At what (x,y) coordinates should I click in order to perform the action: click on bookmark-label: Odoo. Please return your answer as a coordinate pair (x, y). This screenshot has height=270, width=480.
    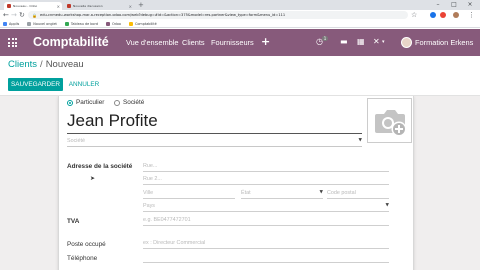
    Looking at the image, I should click on (116, 23).